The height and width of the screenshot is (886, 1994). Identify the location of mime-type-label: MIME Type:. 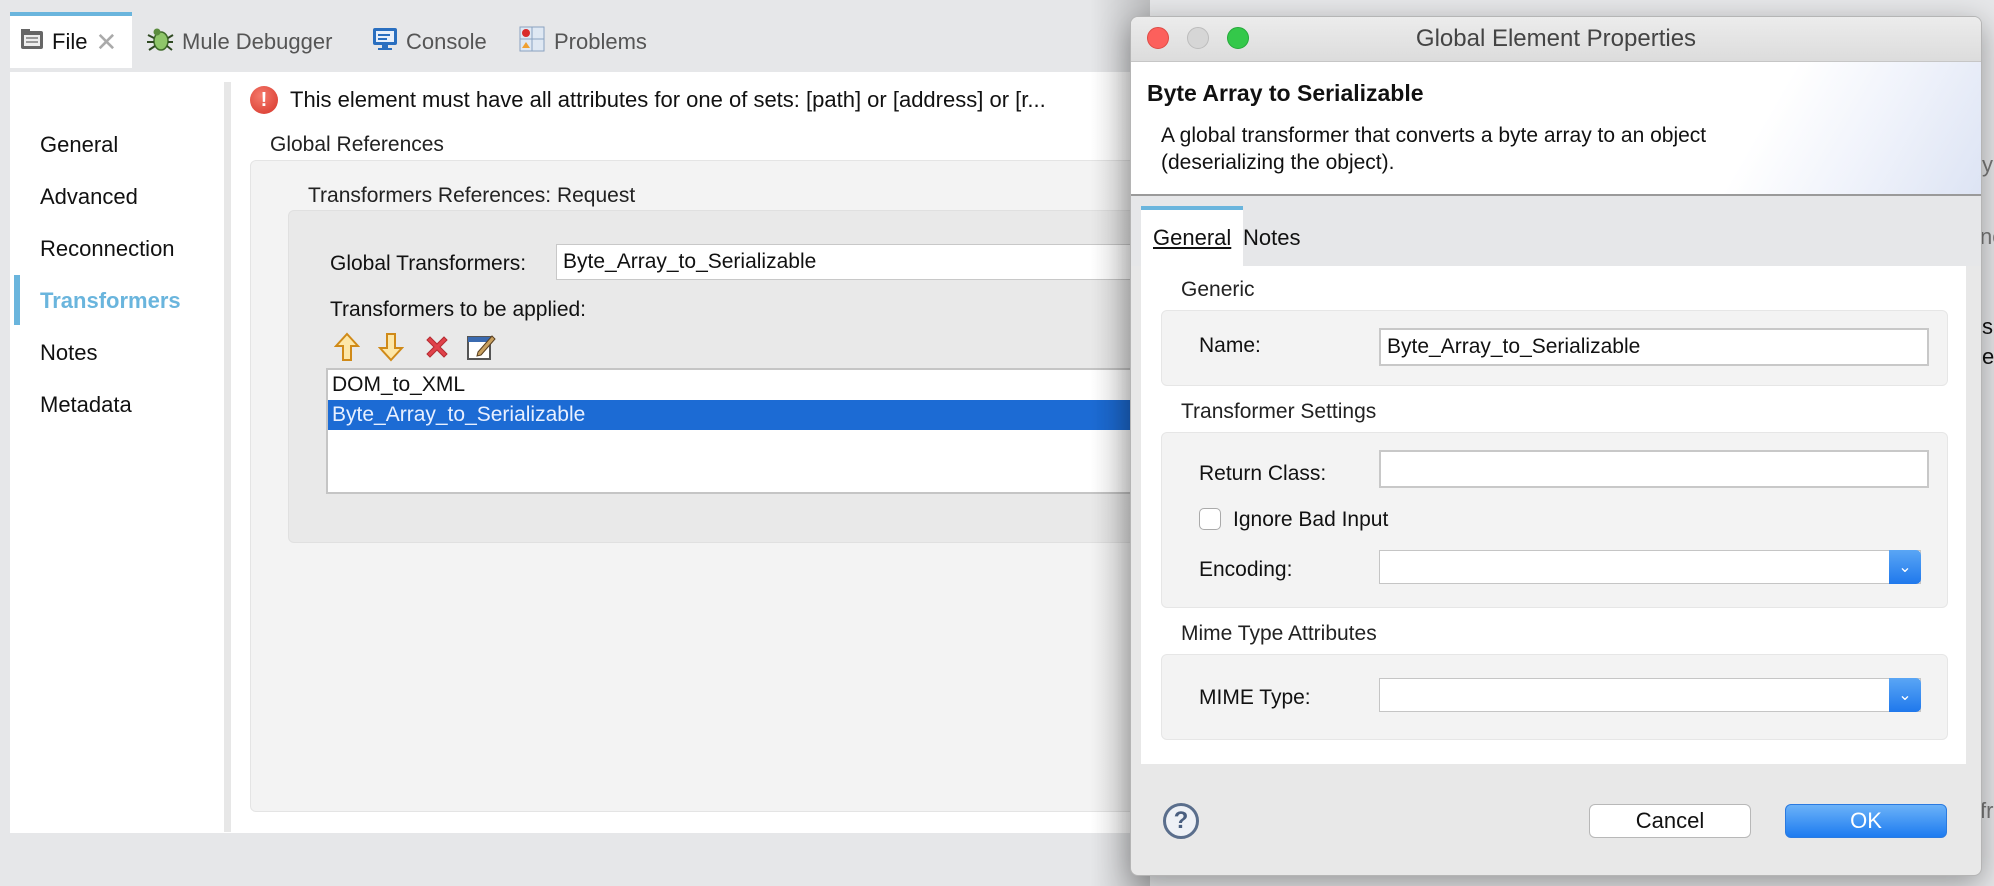
(1255, 697).